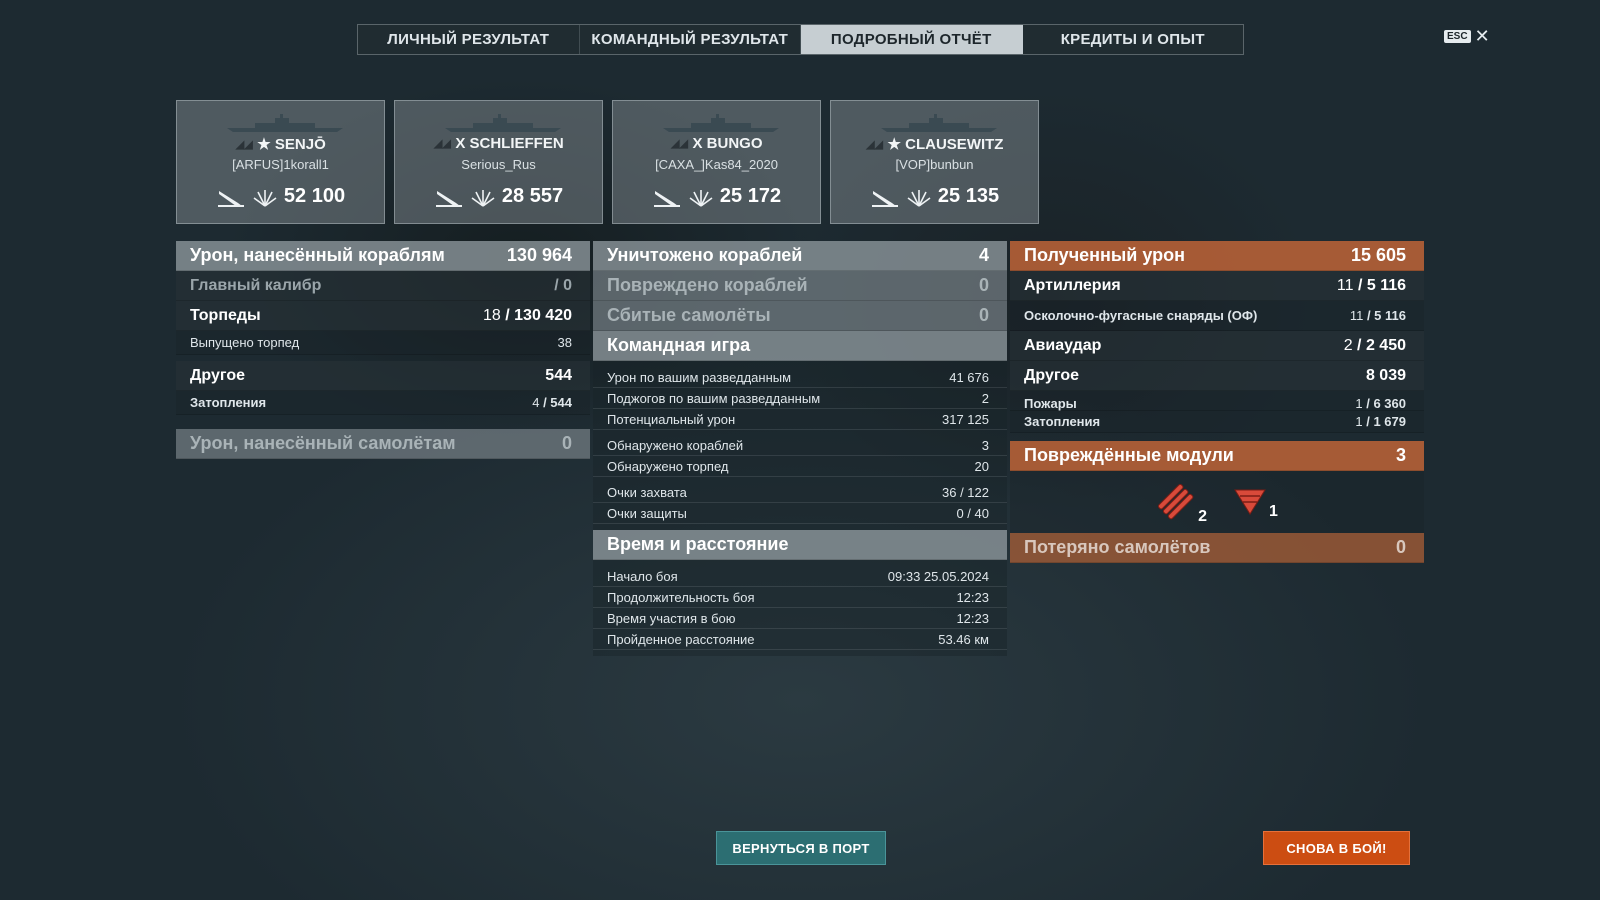  I want to click on tab-personal-result: ЛИЧНЫЙ РЕЗУЛЬТАТ, so click(469, 39).